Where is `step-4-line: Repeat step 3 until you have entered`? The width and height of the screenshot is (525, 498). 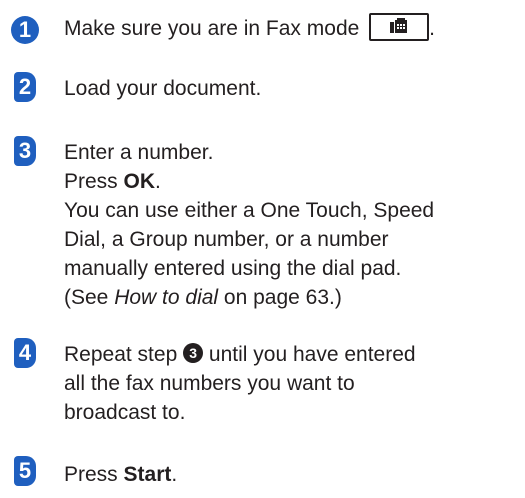 step-4-line: Repeat step 3 until you have entered is located at coordinates (291, 354).